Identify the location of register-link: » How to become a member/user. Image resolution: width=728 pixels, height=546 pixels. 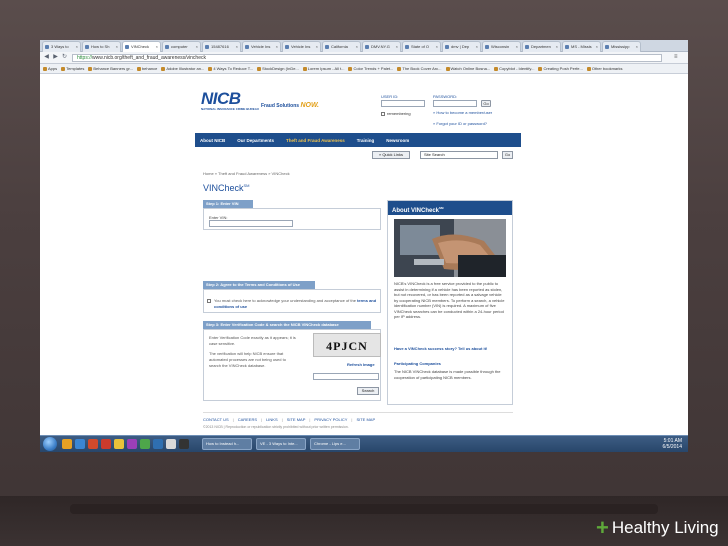
(462, 112).